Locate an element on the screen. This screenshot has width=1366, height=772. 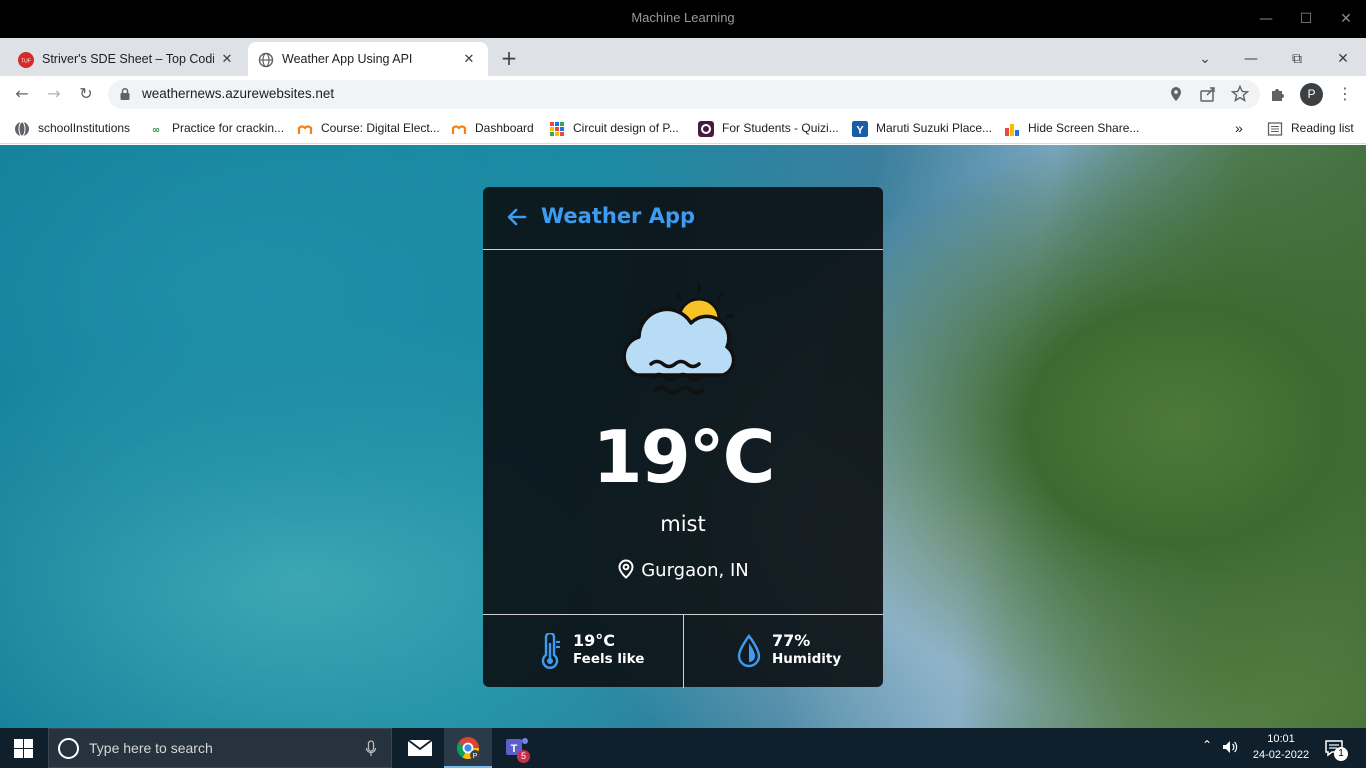
humidity-label: Humidity is located at coordinates (807, 659).